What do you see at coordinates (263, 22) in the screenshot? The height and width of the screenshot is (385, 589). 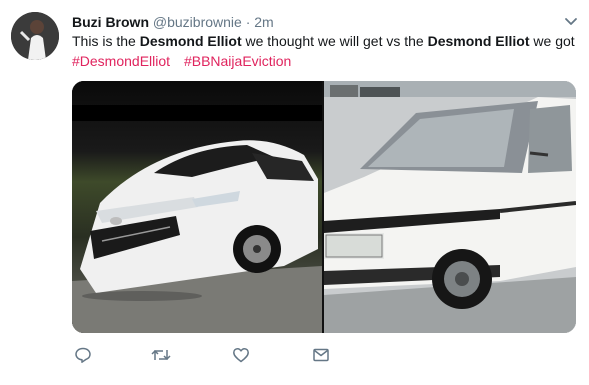 I see `timestamp: 2m` at bounding box center [263, 22].